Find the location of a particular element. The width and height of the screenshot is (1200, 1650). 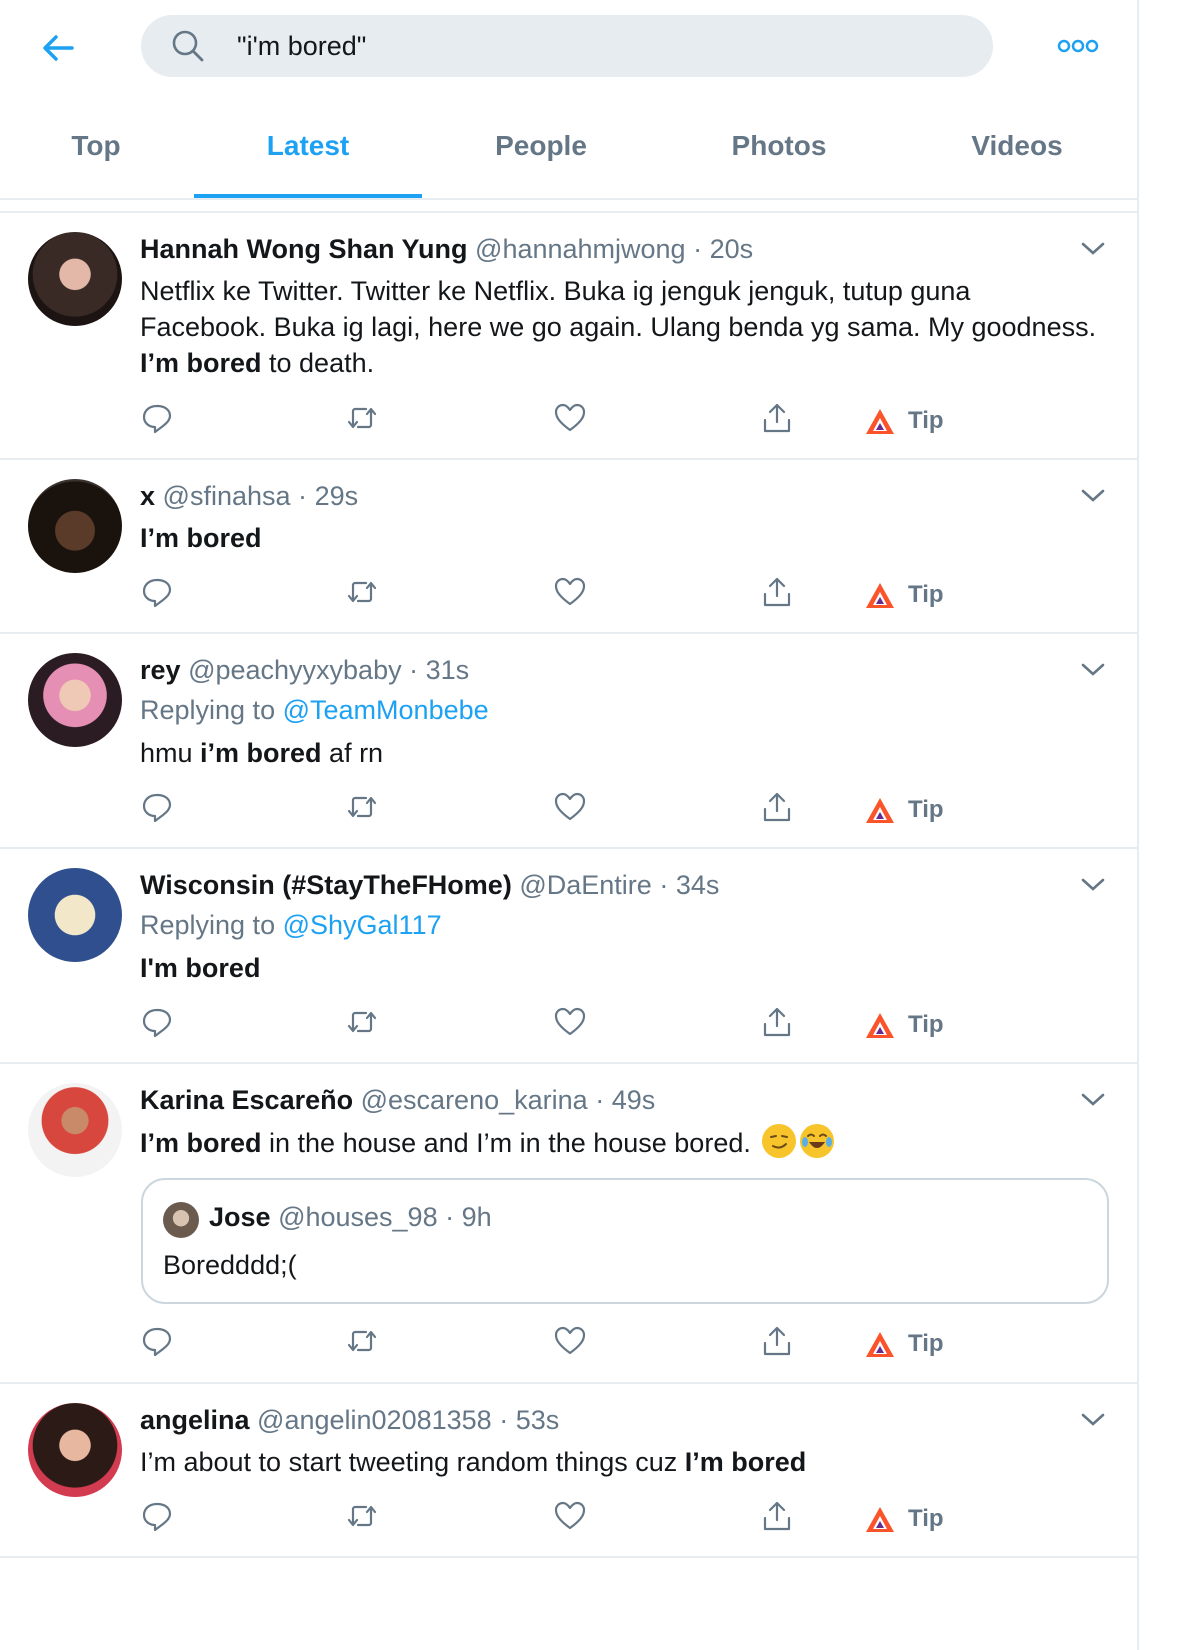

display-name: Karina Escareño is located at coordinates (246, 1100).